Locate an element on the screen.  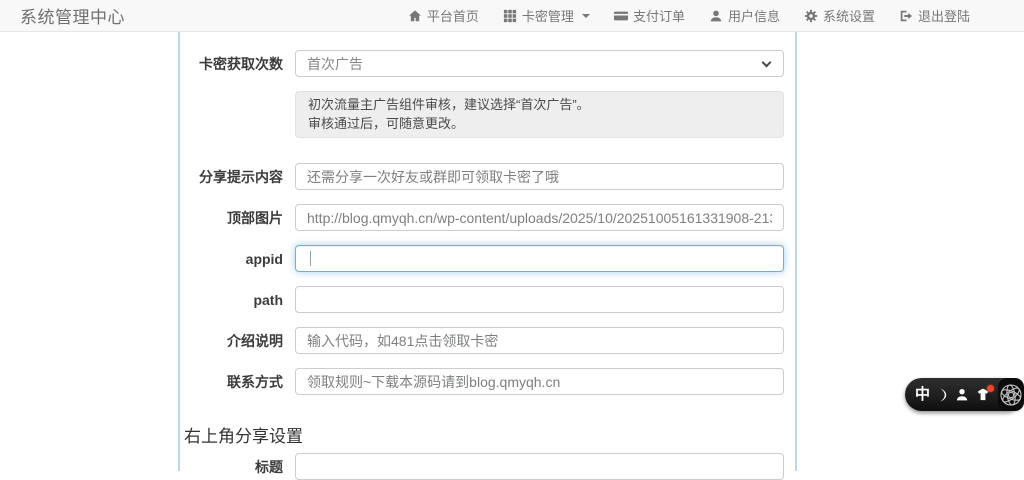
app-title: 系统管理中心 is located at coordinates (72, 17).